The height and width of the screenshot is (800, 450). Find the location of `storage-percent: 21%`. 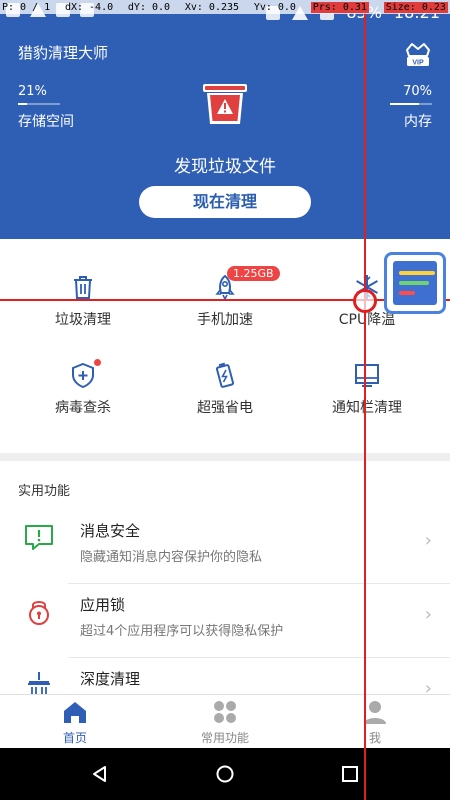

storage-percent: 21% is located at coordinates (32, 91).